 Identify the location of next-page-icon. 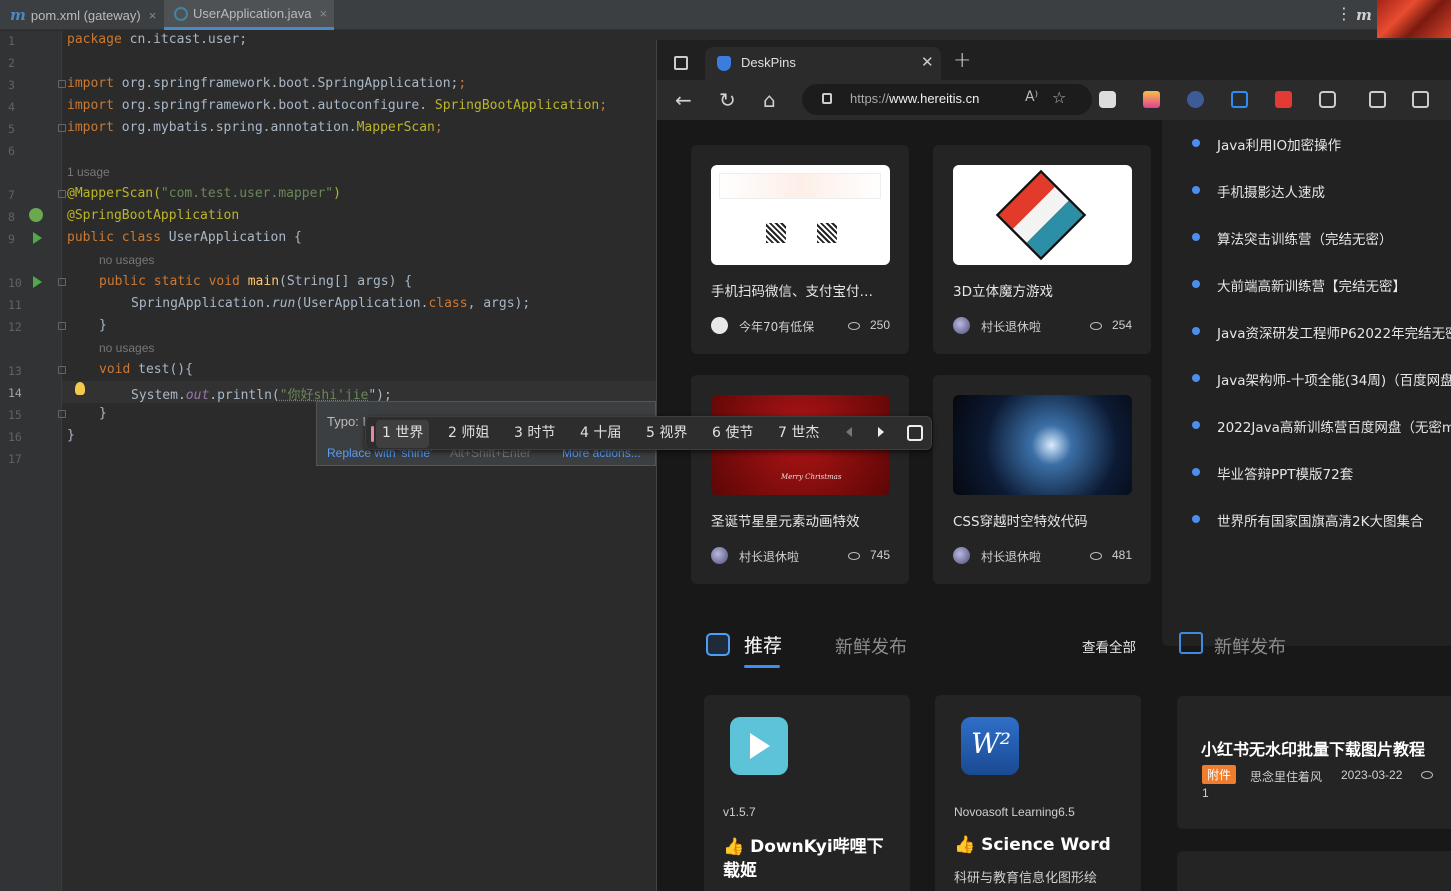
(881, 432).